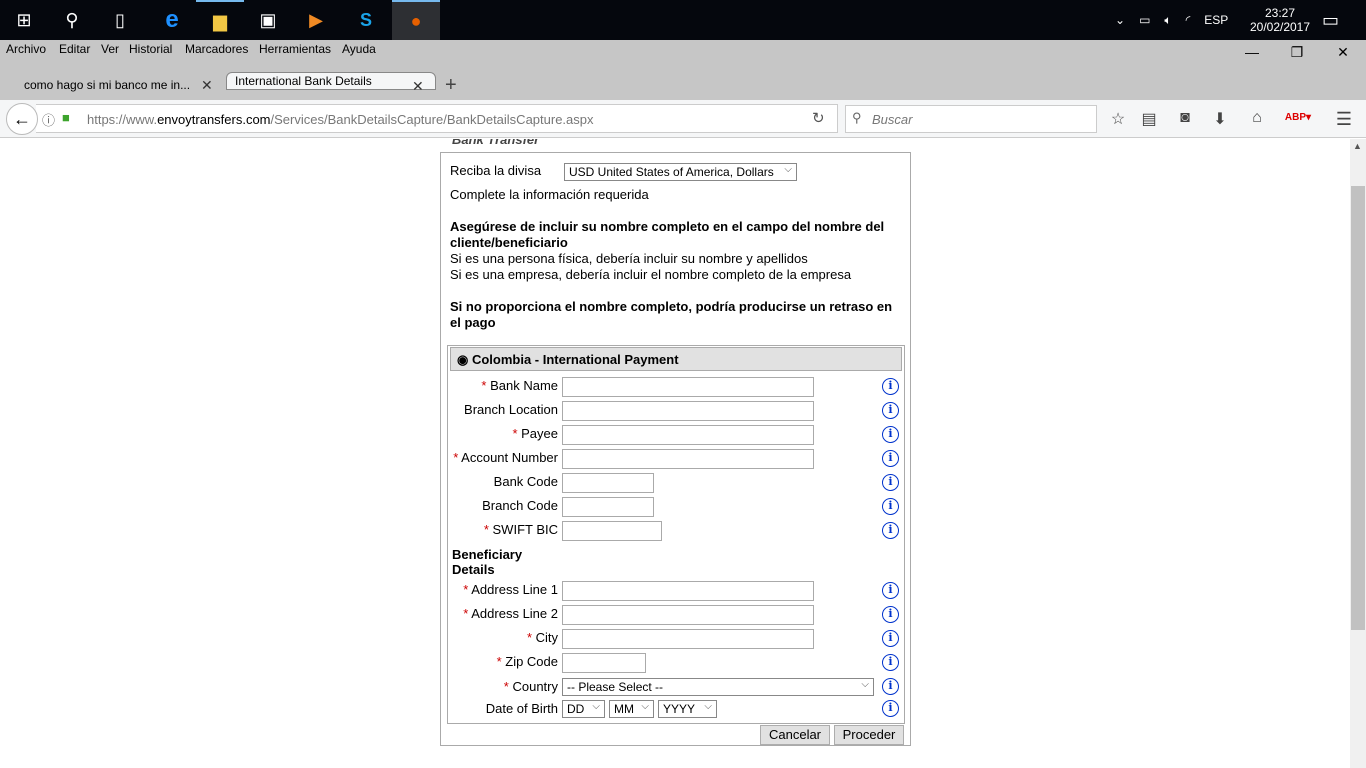 This screenshot has width=1366, height=768. I want to click on city-input, so click(688, 639).